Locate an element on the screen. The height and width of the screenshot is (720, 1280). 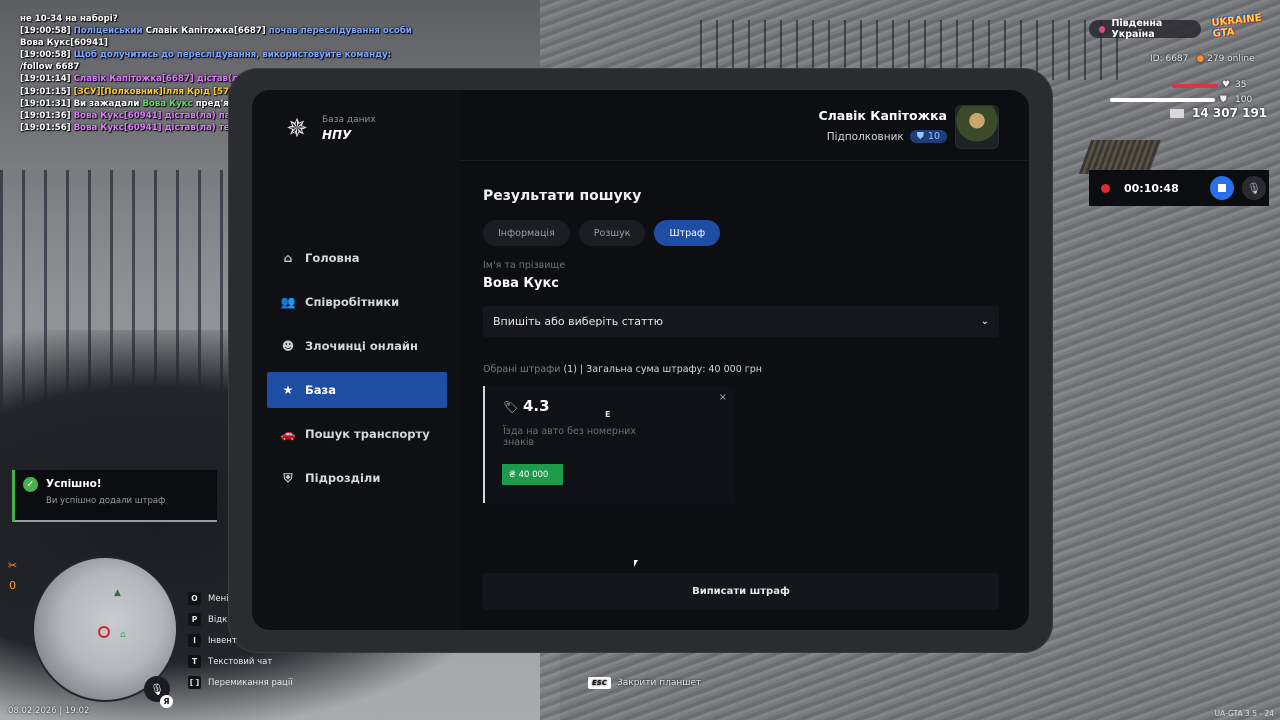
tab-2: Штраф is located at coordinates (687, 233).